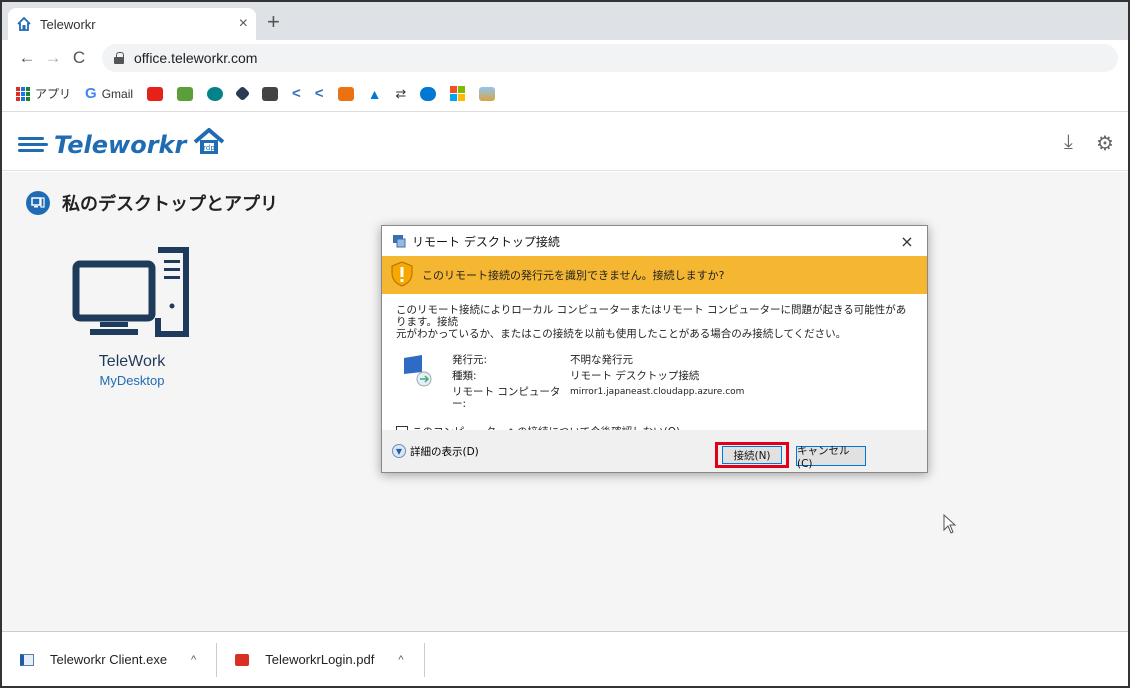  I want to click on dialog-title: リモート デスクトップ接続, so click(486, 241).